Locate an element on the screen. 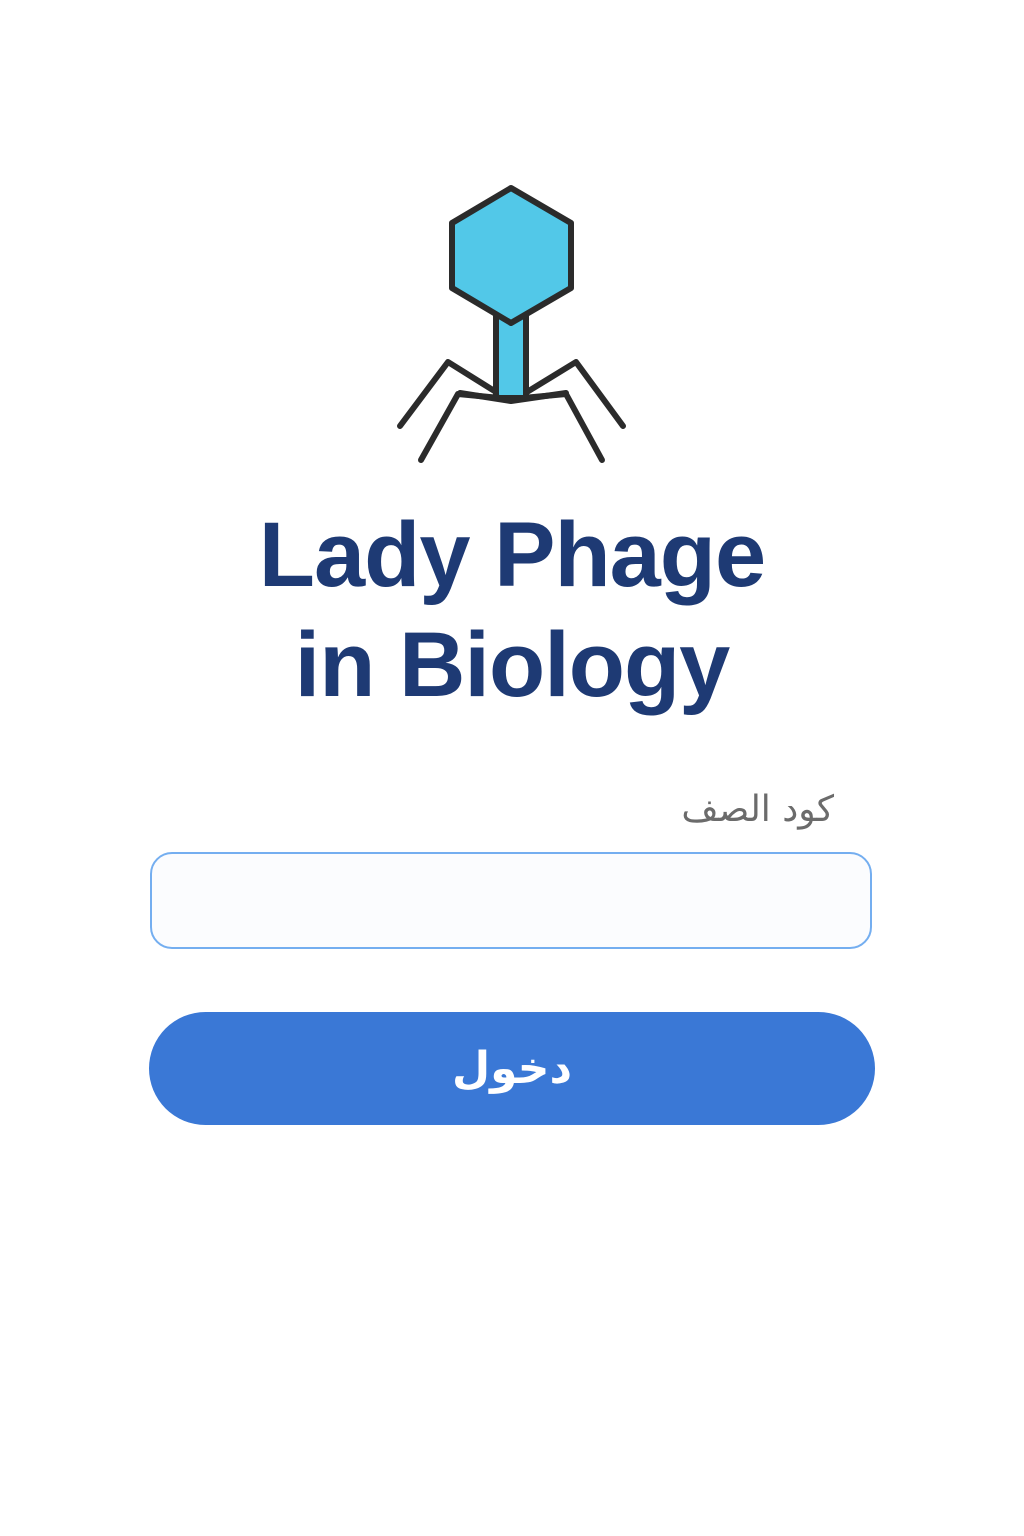 The image size is (1024, 1536). enter-button: دخول is located at coordinates (512, 1068).